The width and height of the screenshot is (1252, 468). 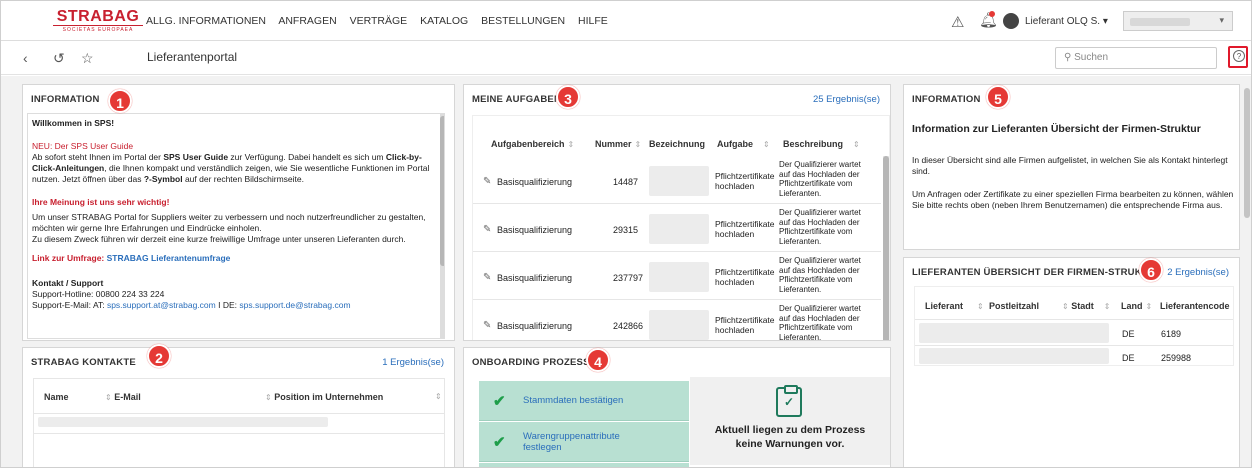 What do you see at coordinates (584, 465) in the screenshot?
I see `onboarding-step` at bounding box center [584, 465].